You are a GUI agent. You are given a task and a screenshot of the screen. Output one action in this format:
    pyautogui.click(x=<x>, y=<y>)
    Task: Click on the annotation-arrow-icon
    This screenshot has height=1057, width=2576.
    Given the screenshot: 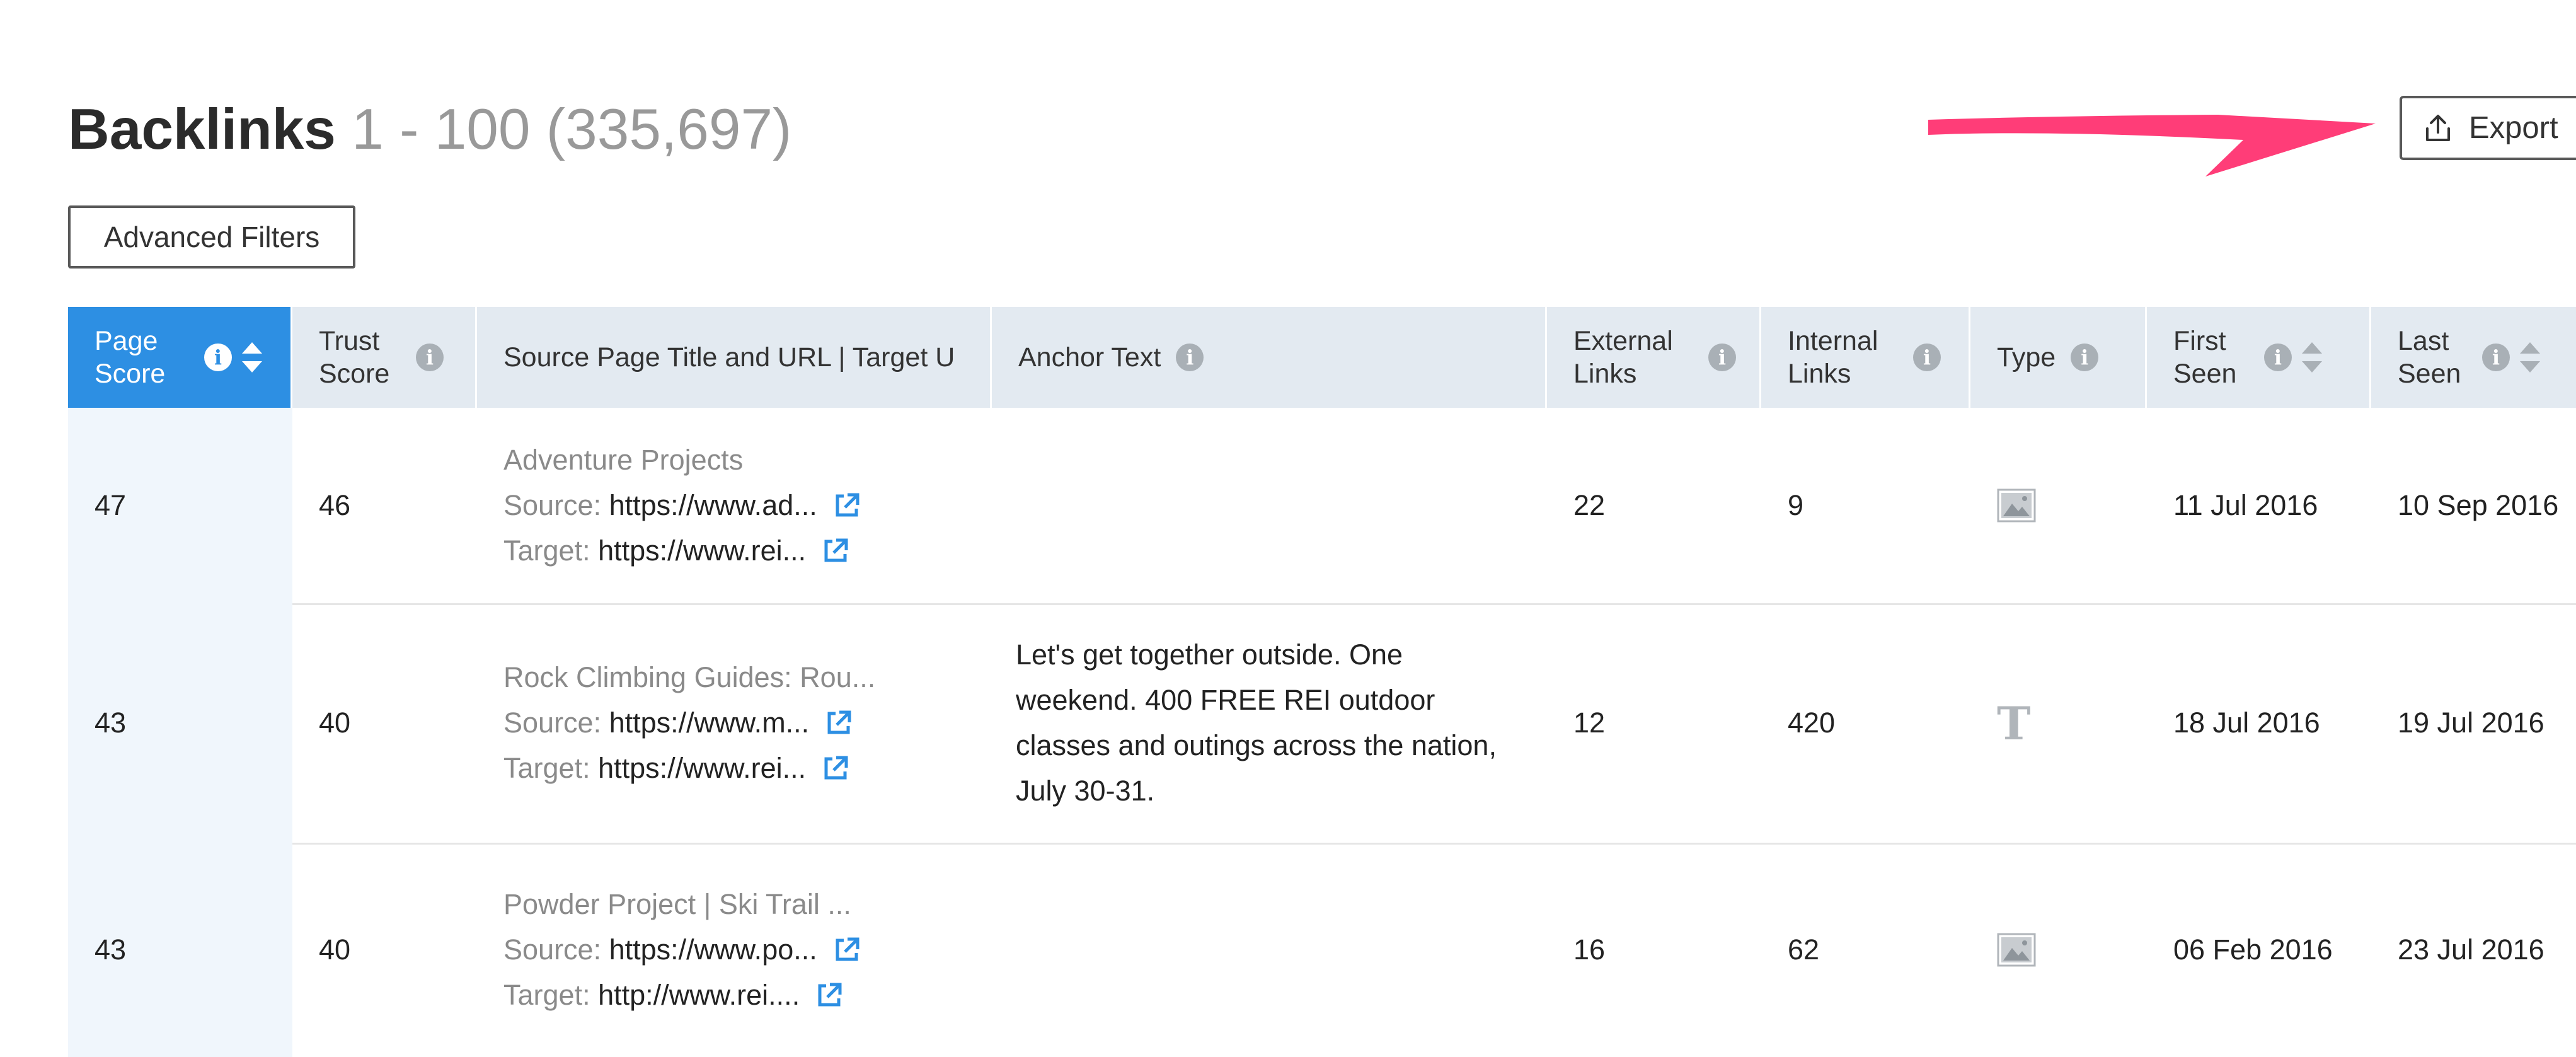 What is the action you would take?
    pyautogui.click(x=2152, y=145)
    